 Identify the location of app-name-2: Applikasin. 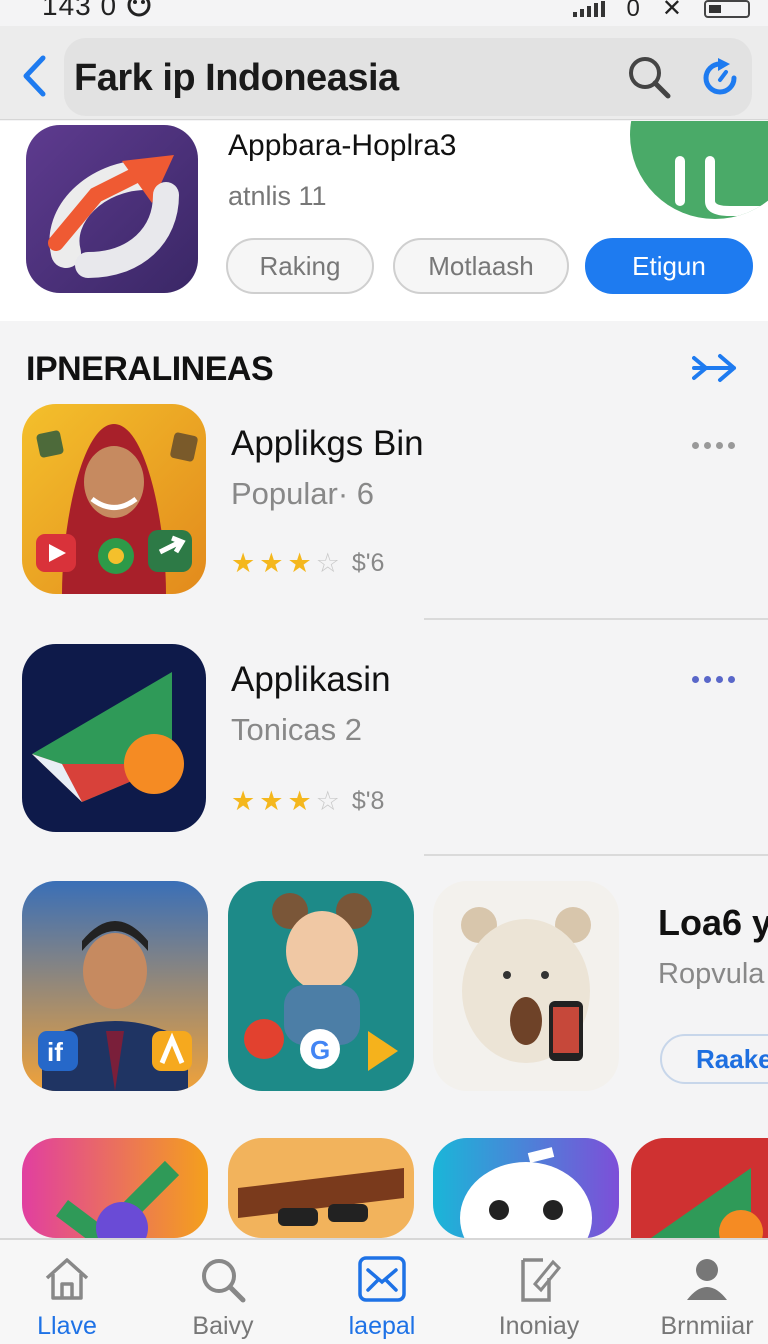
(311, 680).